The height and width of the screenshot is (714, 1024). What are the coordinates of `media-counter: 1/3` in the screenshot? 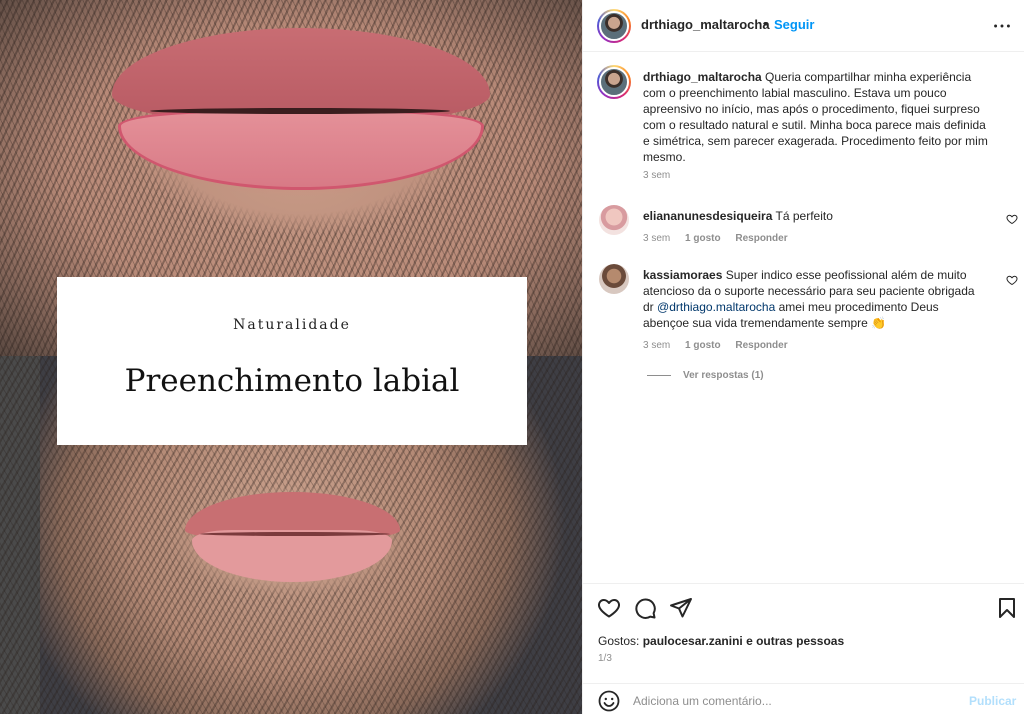 It's located at (605, 658).